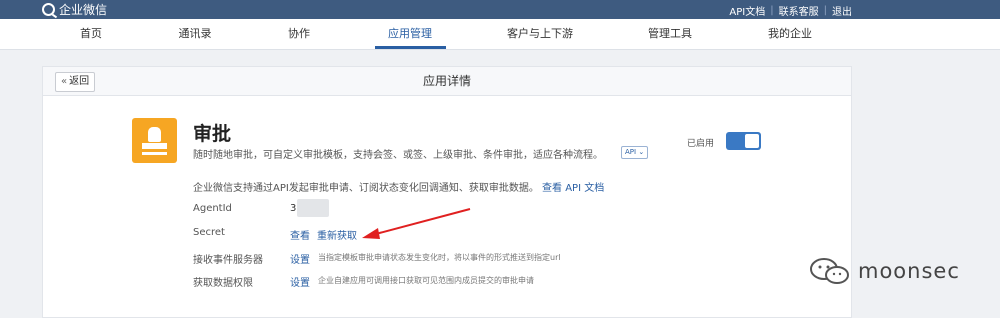  I want to click on watermark: moonsec, so click(884, 271).